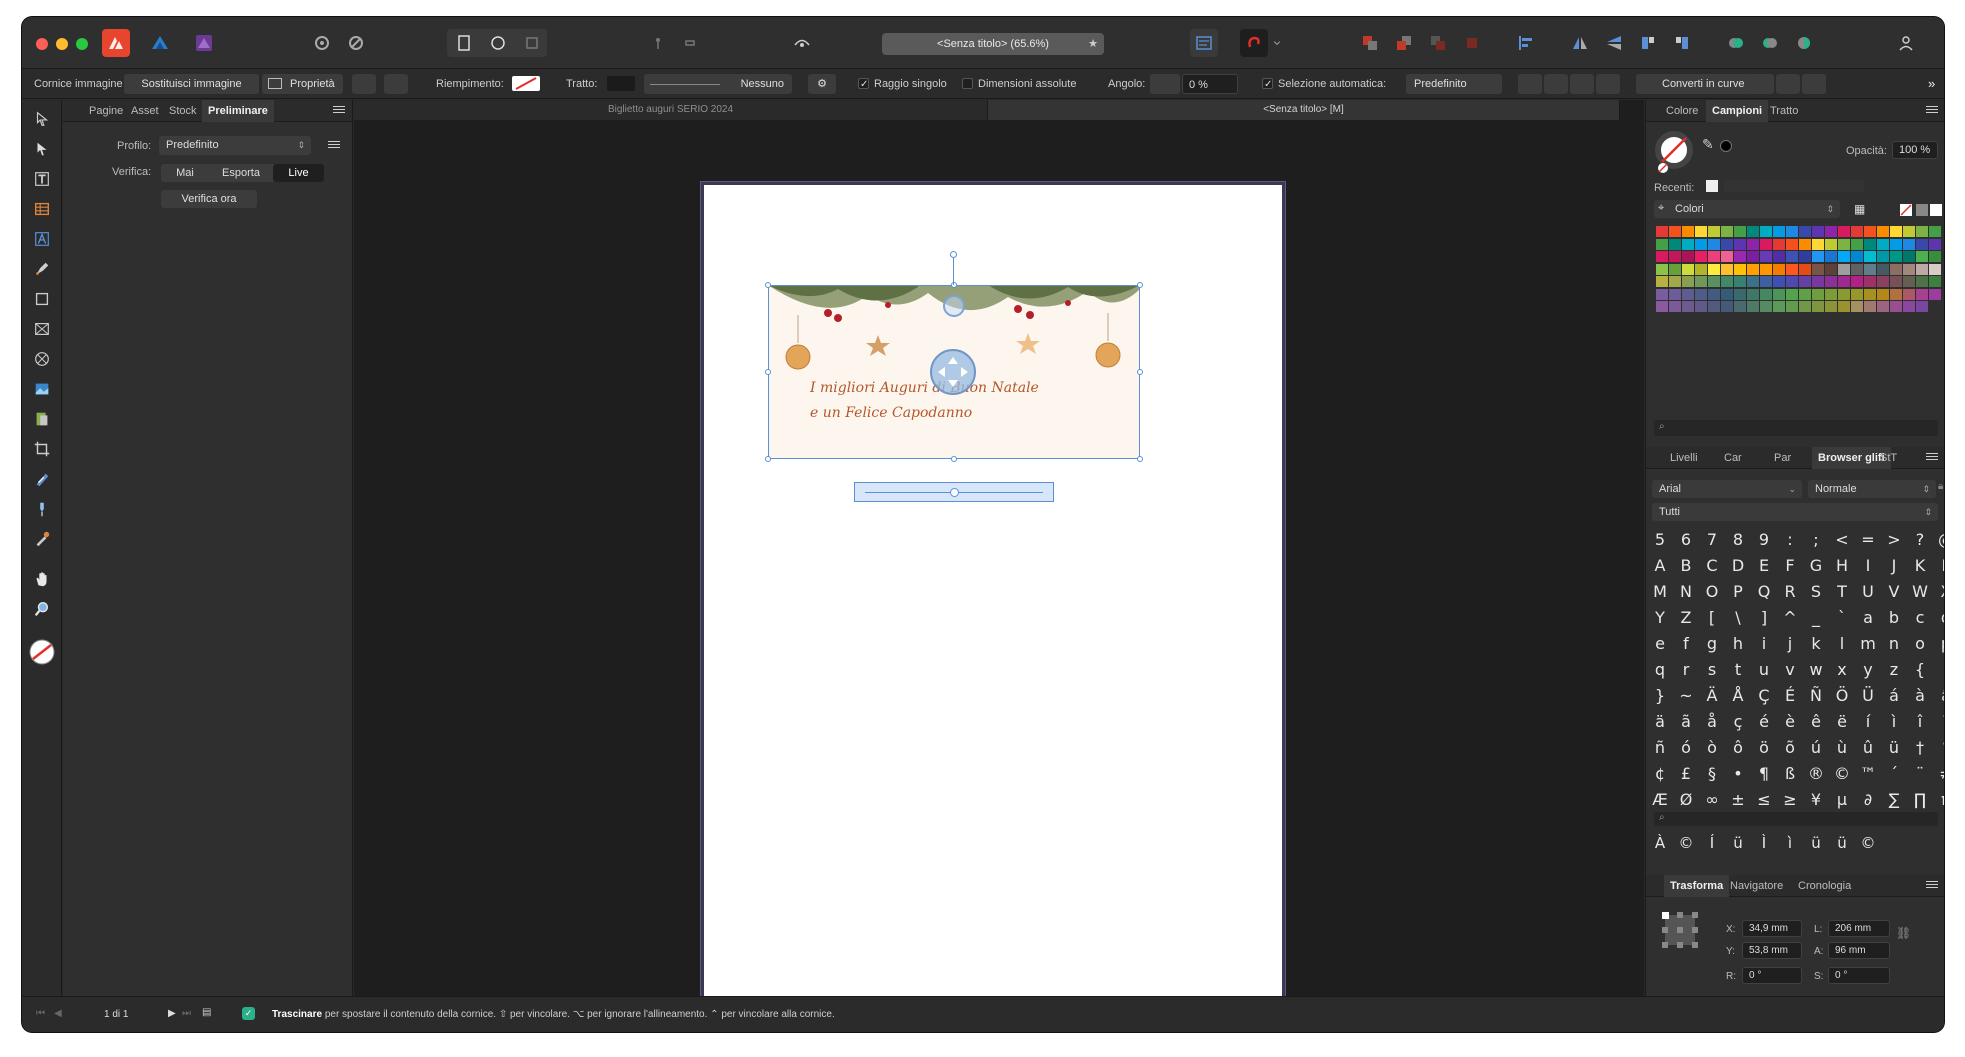  Describe the element at coordinates (1795, 512) in the screenshot. I see `glyph-subset-dropdown: Tutti ⇕` at that location.